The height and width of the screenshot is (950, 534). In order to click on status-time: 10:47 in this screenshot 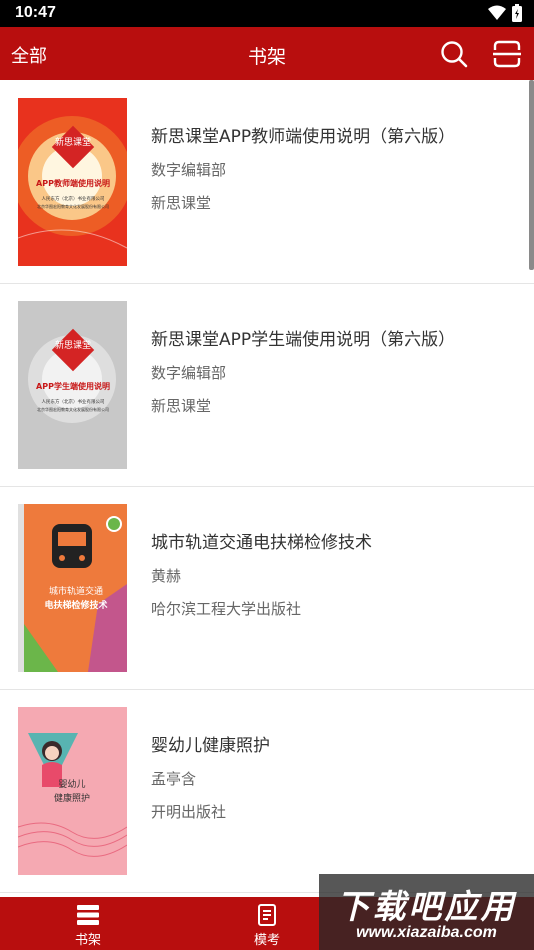, I will do `click(35, 12)`.